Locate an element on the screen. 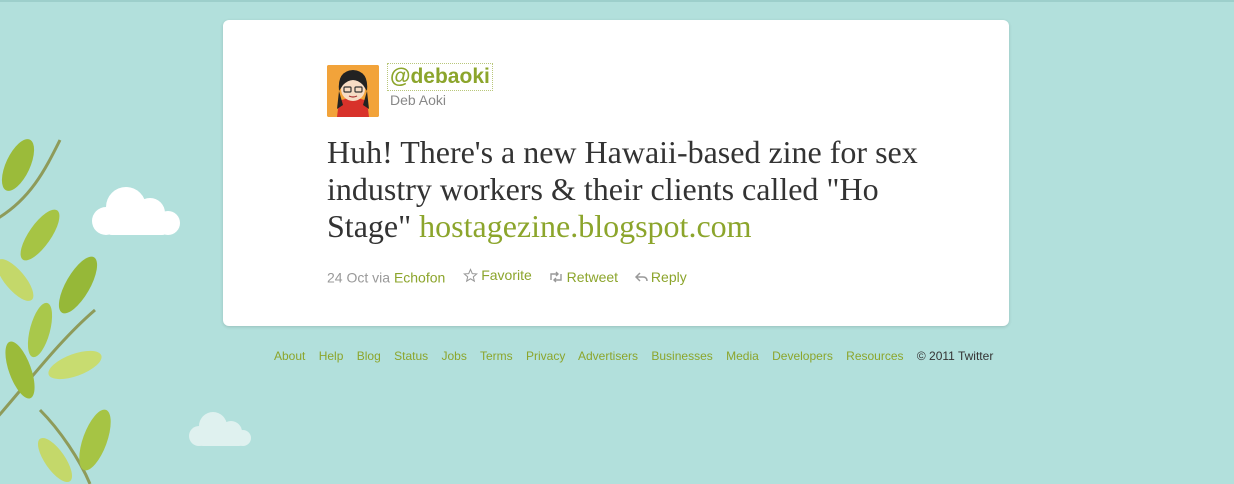  top-border is located at coordinates (617, 1).